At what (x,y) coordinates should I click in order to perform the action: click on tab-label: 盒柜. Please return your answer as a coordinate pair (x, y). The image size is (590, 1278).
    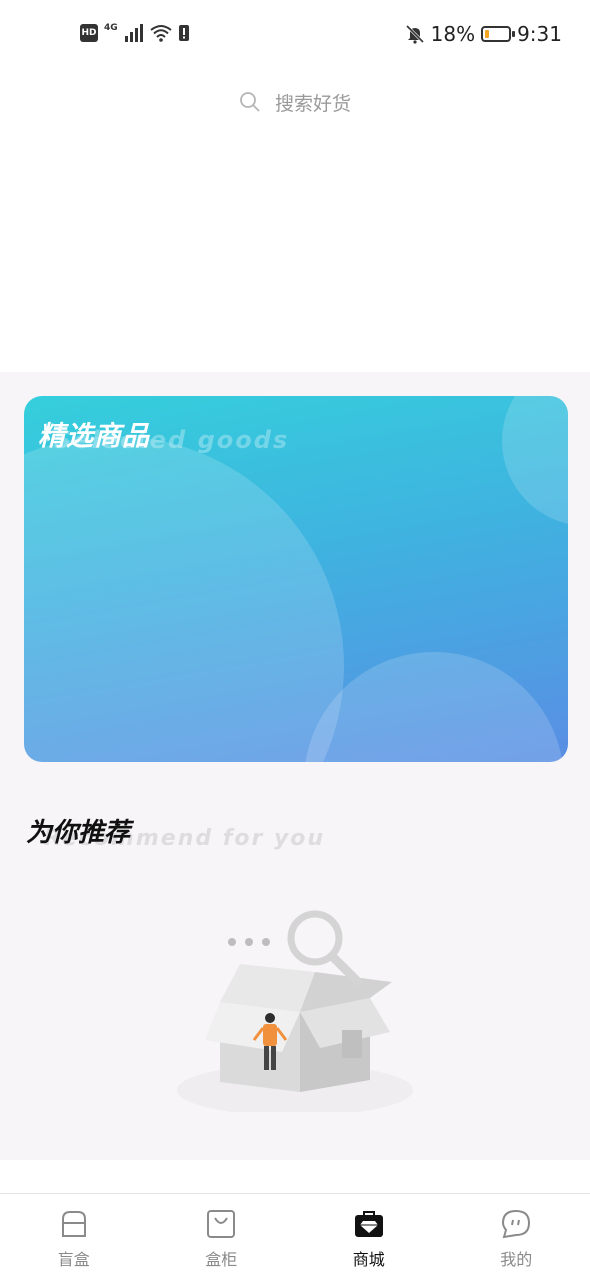
    Looking at the image, I should click on (221, 1259).